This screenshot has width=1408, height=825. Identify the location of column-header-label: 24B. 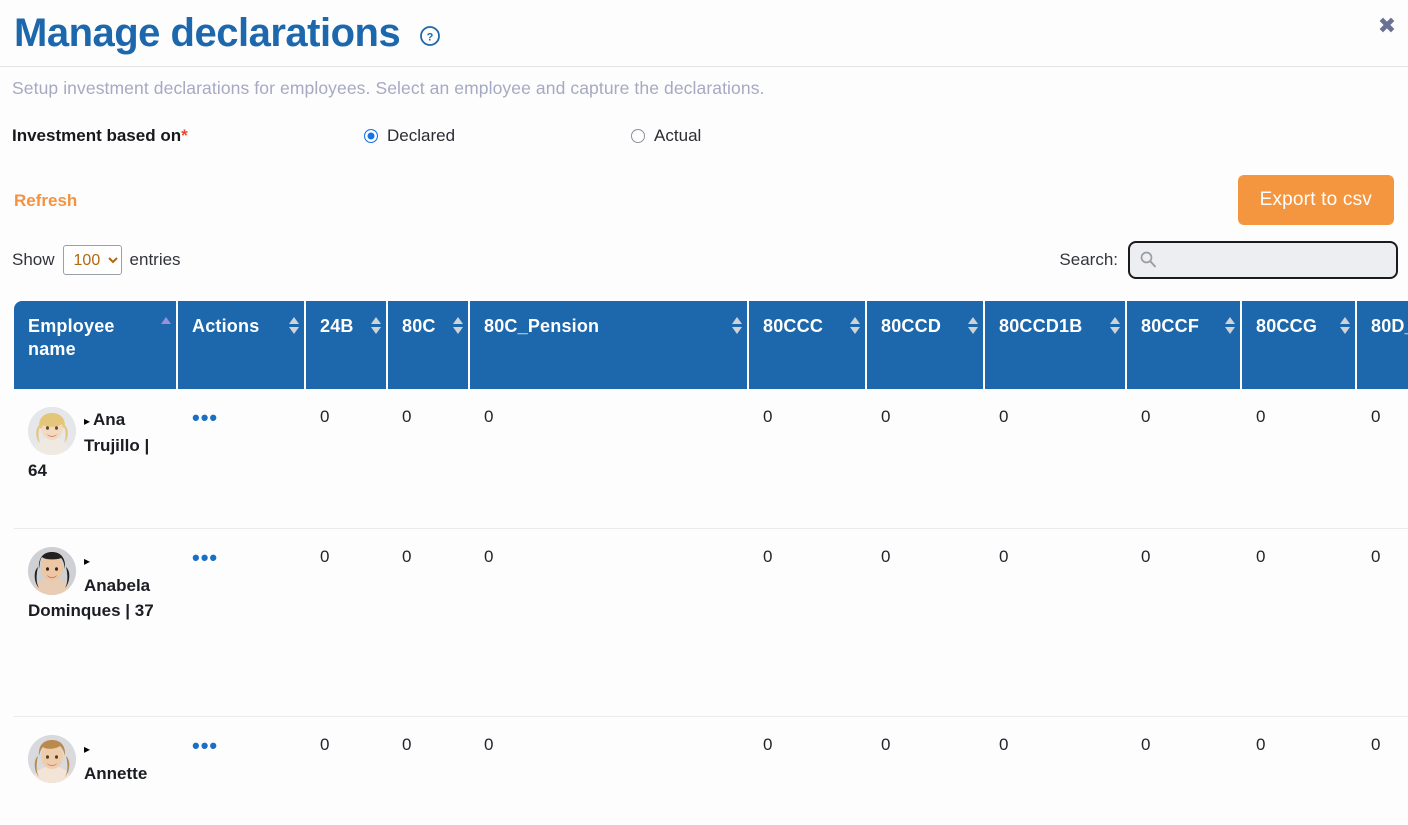
(337, 326).